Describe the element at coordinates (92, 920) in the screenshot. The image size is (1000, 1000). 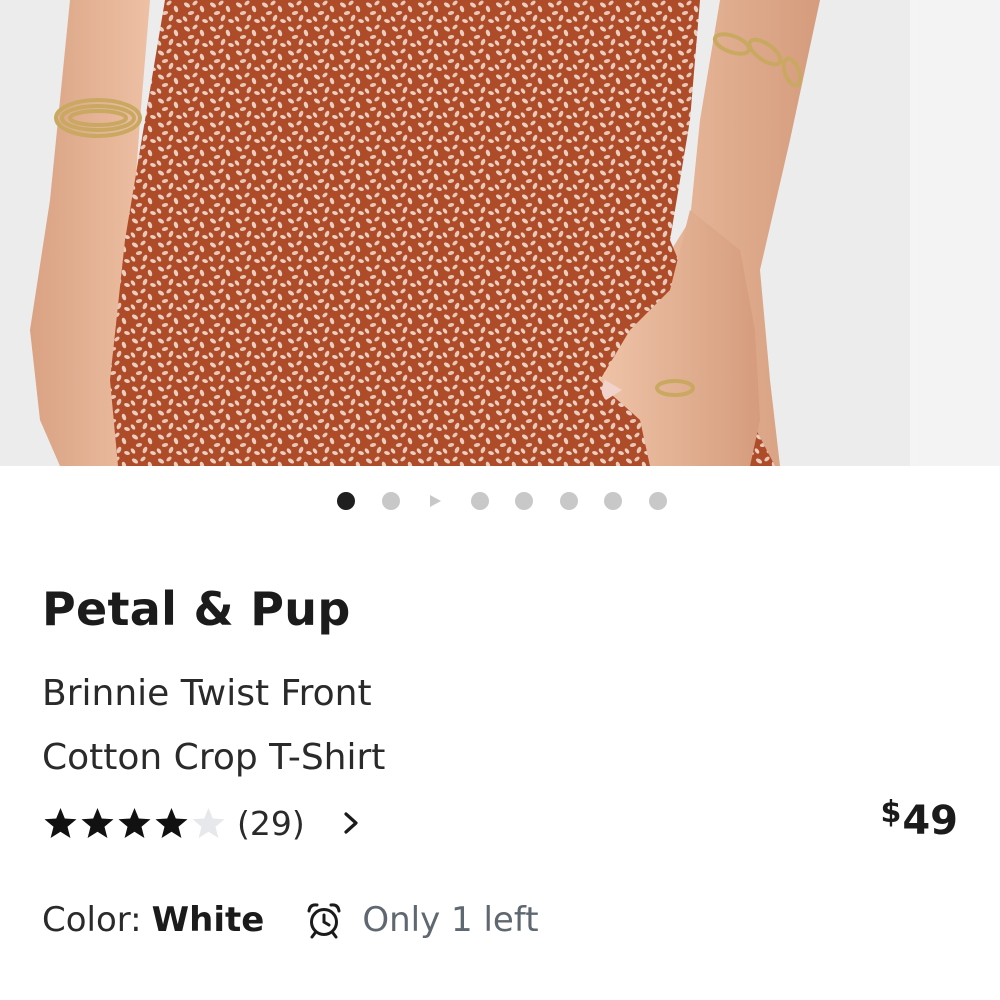
I see `color-label: Color:` at that location.